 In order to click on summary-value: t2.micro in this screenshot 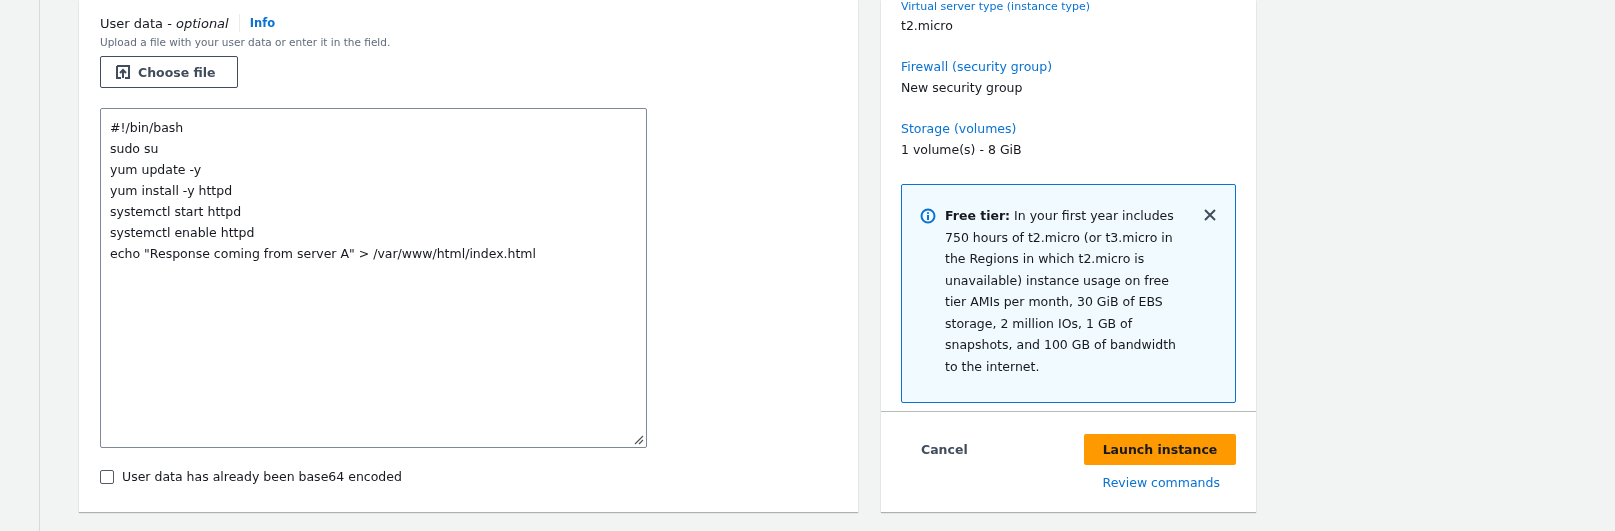, I will do `click(927, 26)`.